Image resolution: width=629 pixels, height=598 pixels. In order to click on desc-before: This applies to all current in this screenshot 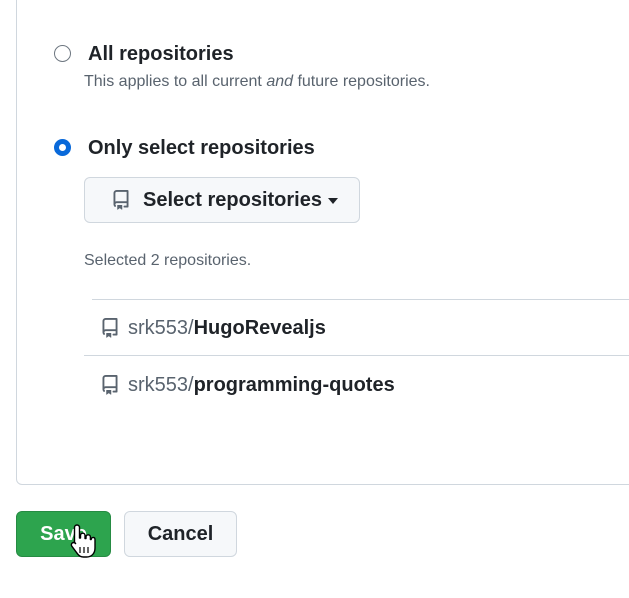, I will do `click(175, 81)`.